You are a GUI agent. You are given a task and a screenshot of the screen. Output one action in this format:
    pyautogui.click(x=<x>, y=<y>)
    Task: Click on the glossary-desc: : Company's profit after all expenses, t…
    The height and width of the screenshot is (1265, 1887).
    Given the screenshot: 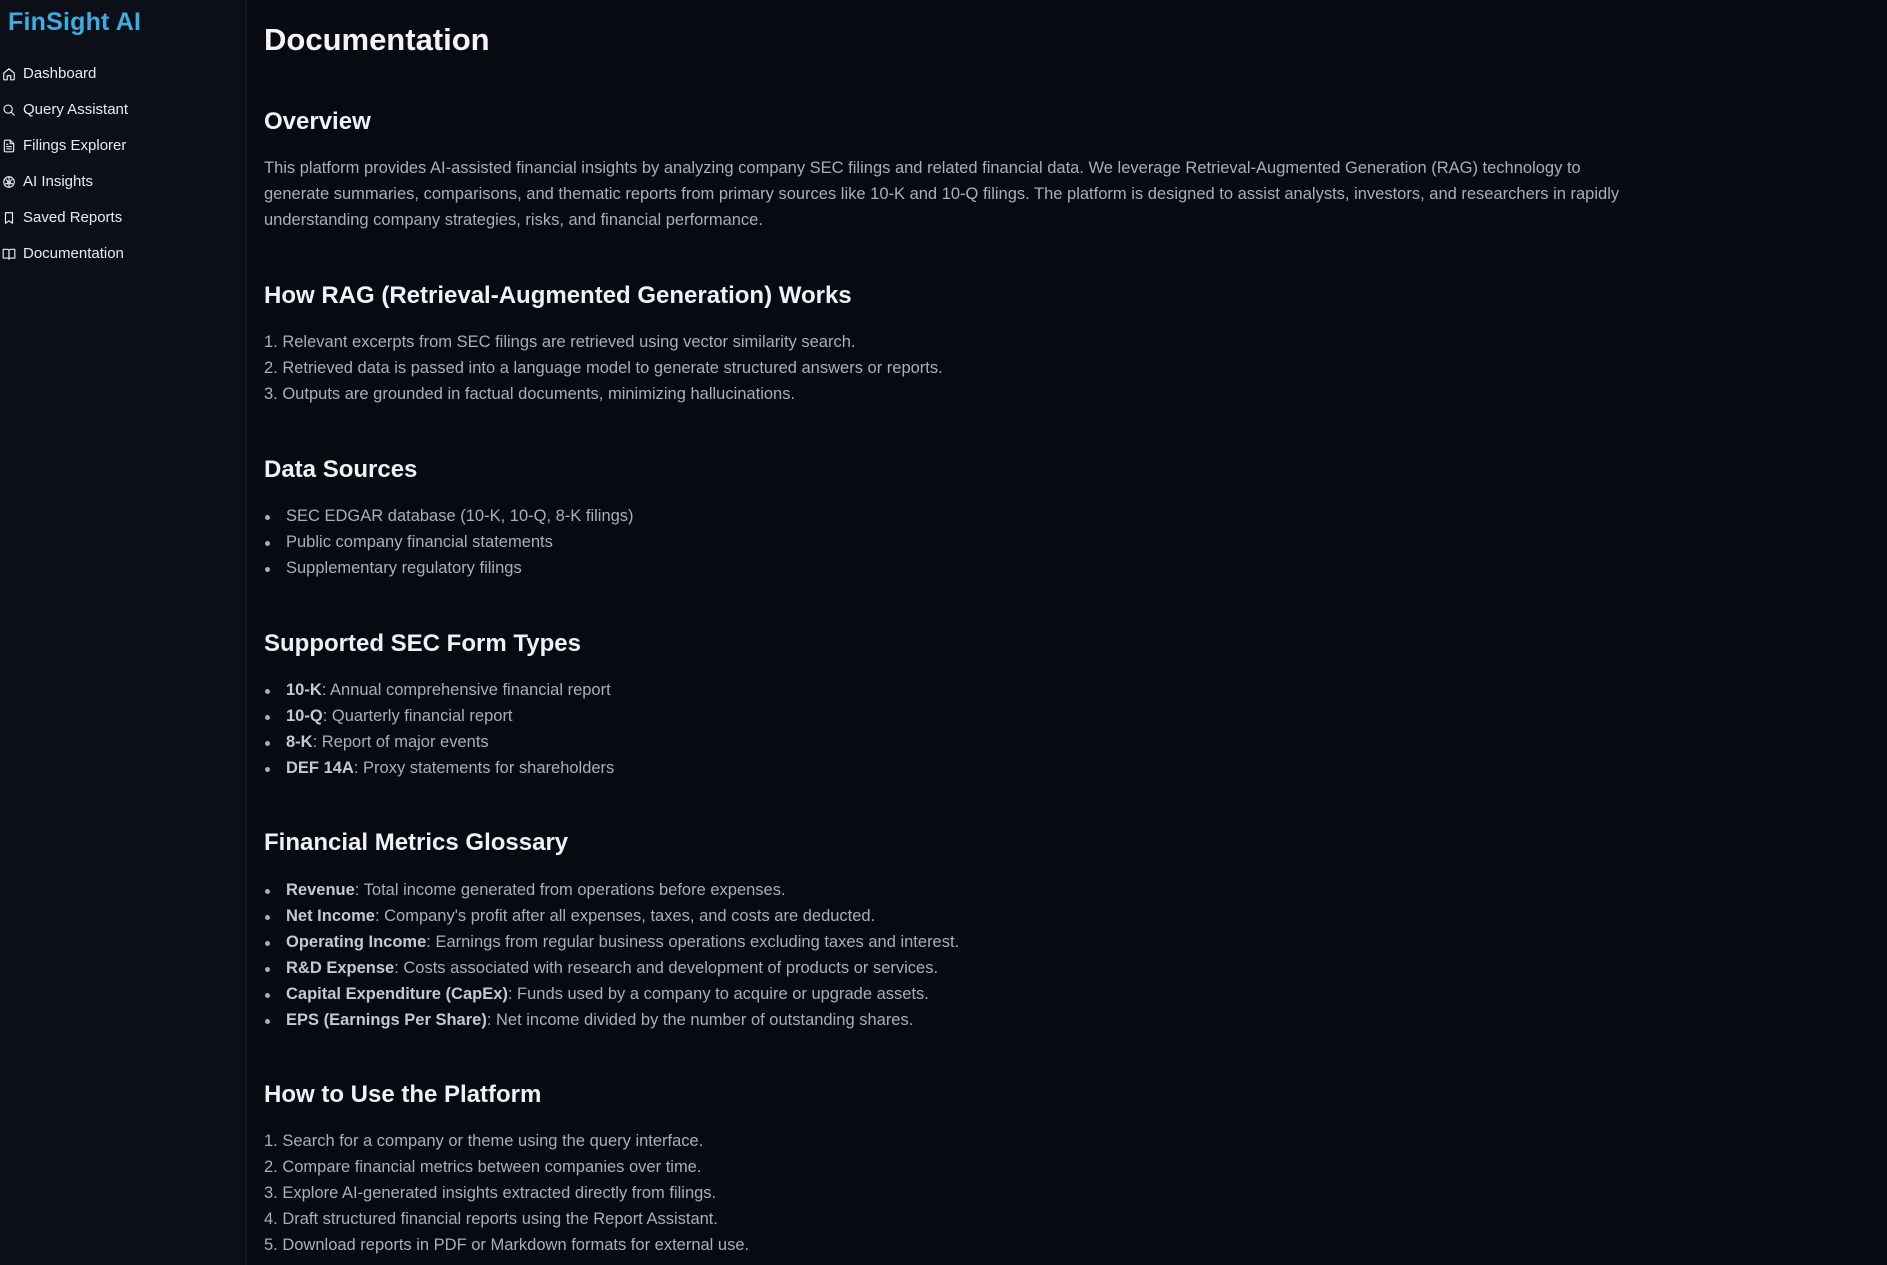 What is the action you would take?
    pyautogui.click(x=625, y=916)
    